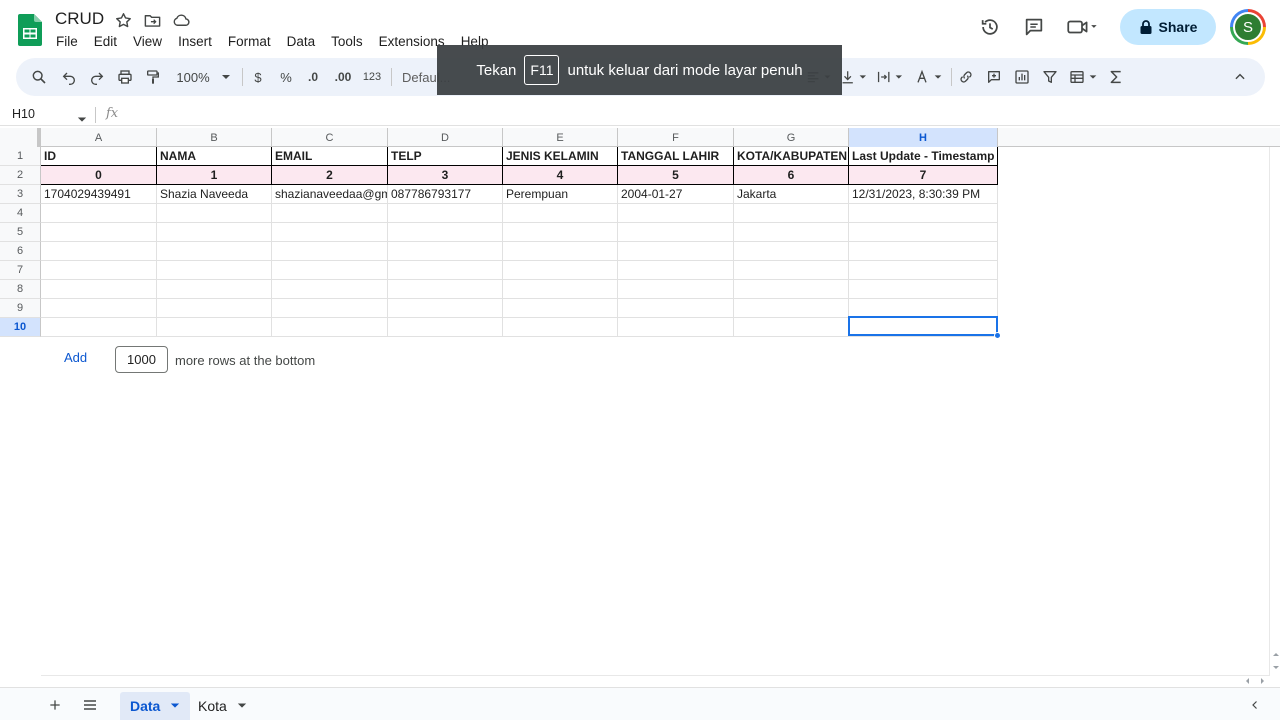  I want to click on vertical-scrollbar, so click(1274, 411).